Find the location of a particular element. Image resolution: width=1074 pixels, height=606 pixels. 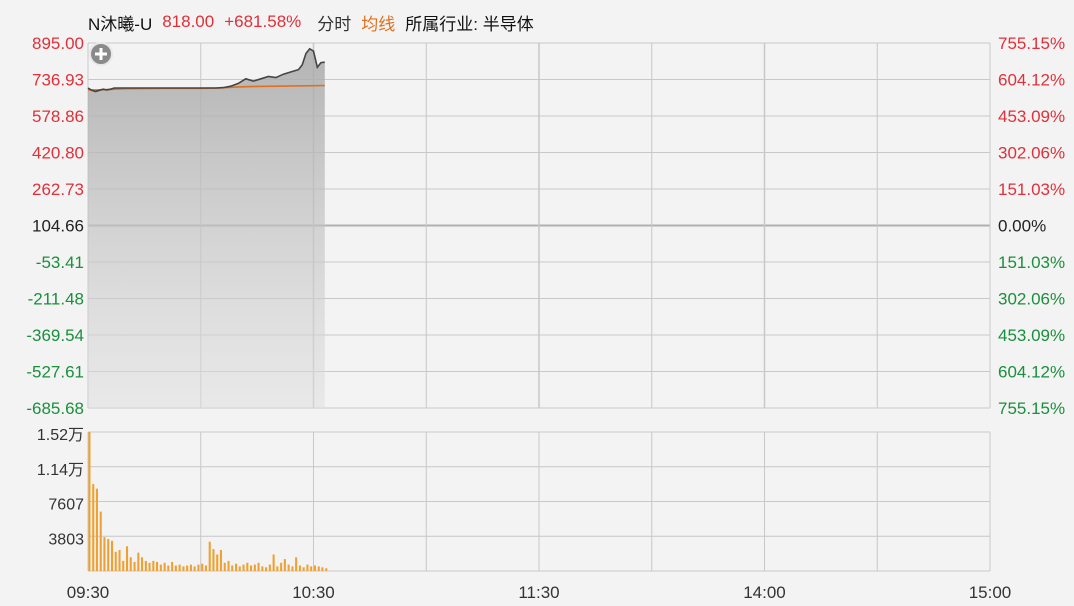

volume-tick-label: 1.14万 is located at coordinates (60, 470).